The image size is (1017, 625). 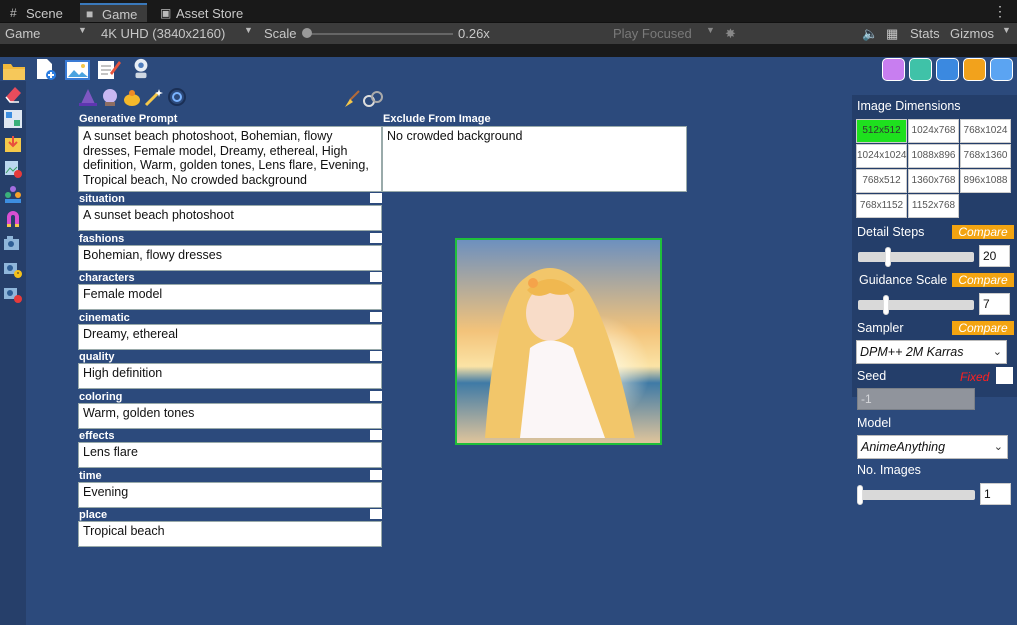 What do you see at coordinates (972, 33) in the screenshot?
I see `gizmos-button: Gizmos` at bounding box center [972, 33].